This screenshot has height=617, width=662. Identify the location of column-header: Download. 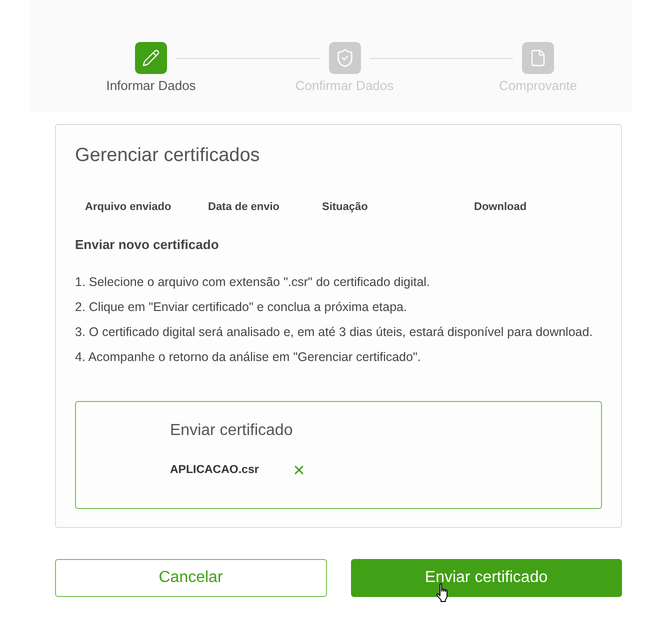
(501, 207).